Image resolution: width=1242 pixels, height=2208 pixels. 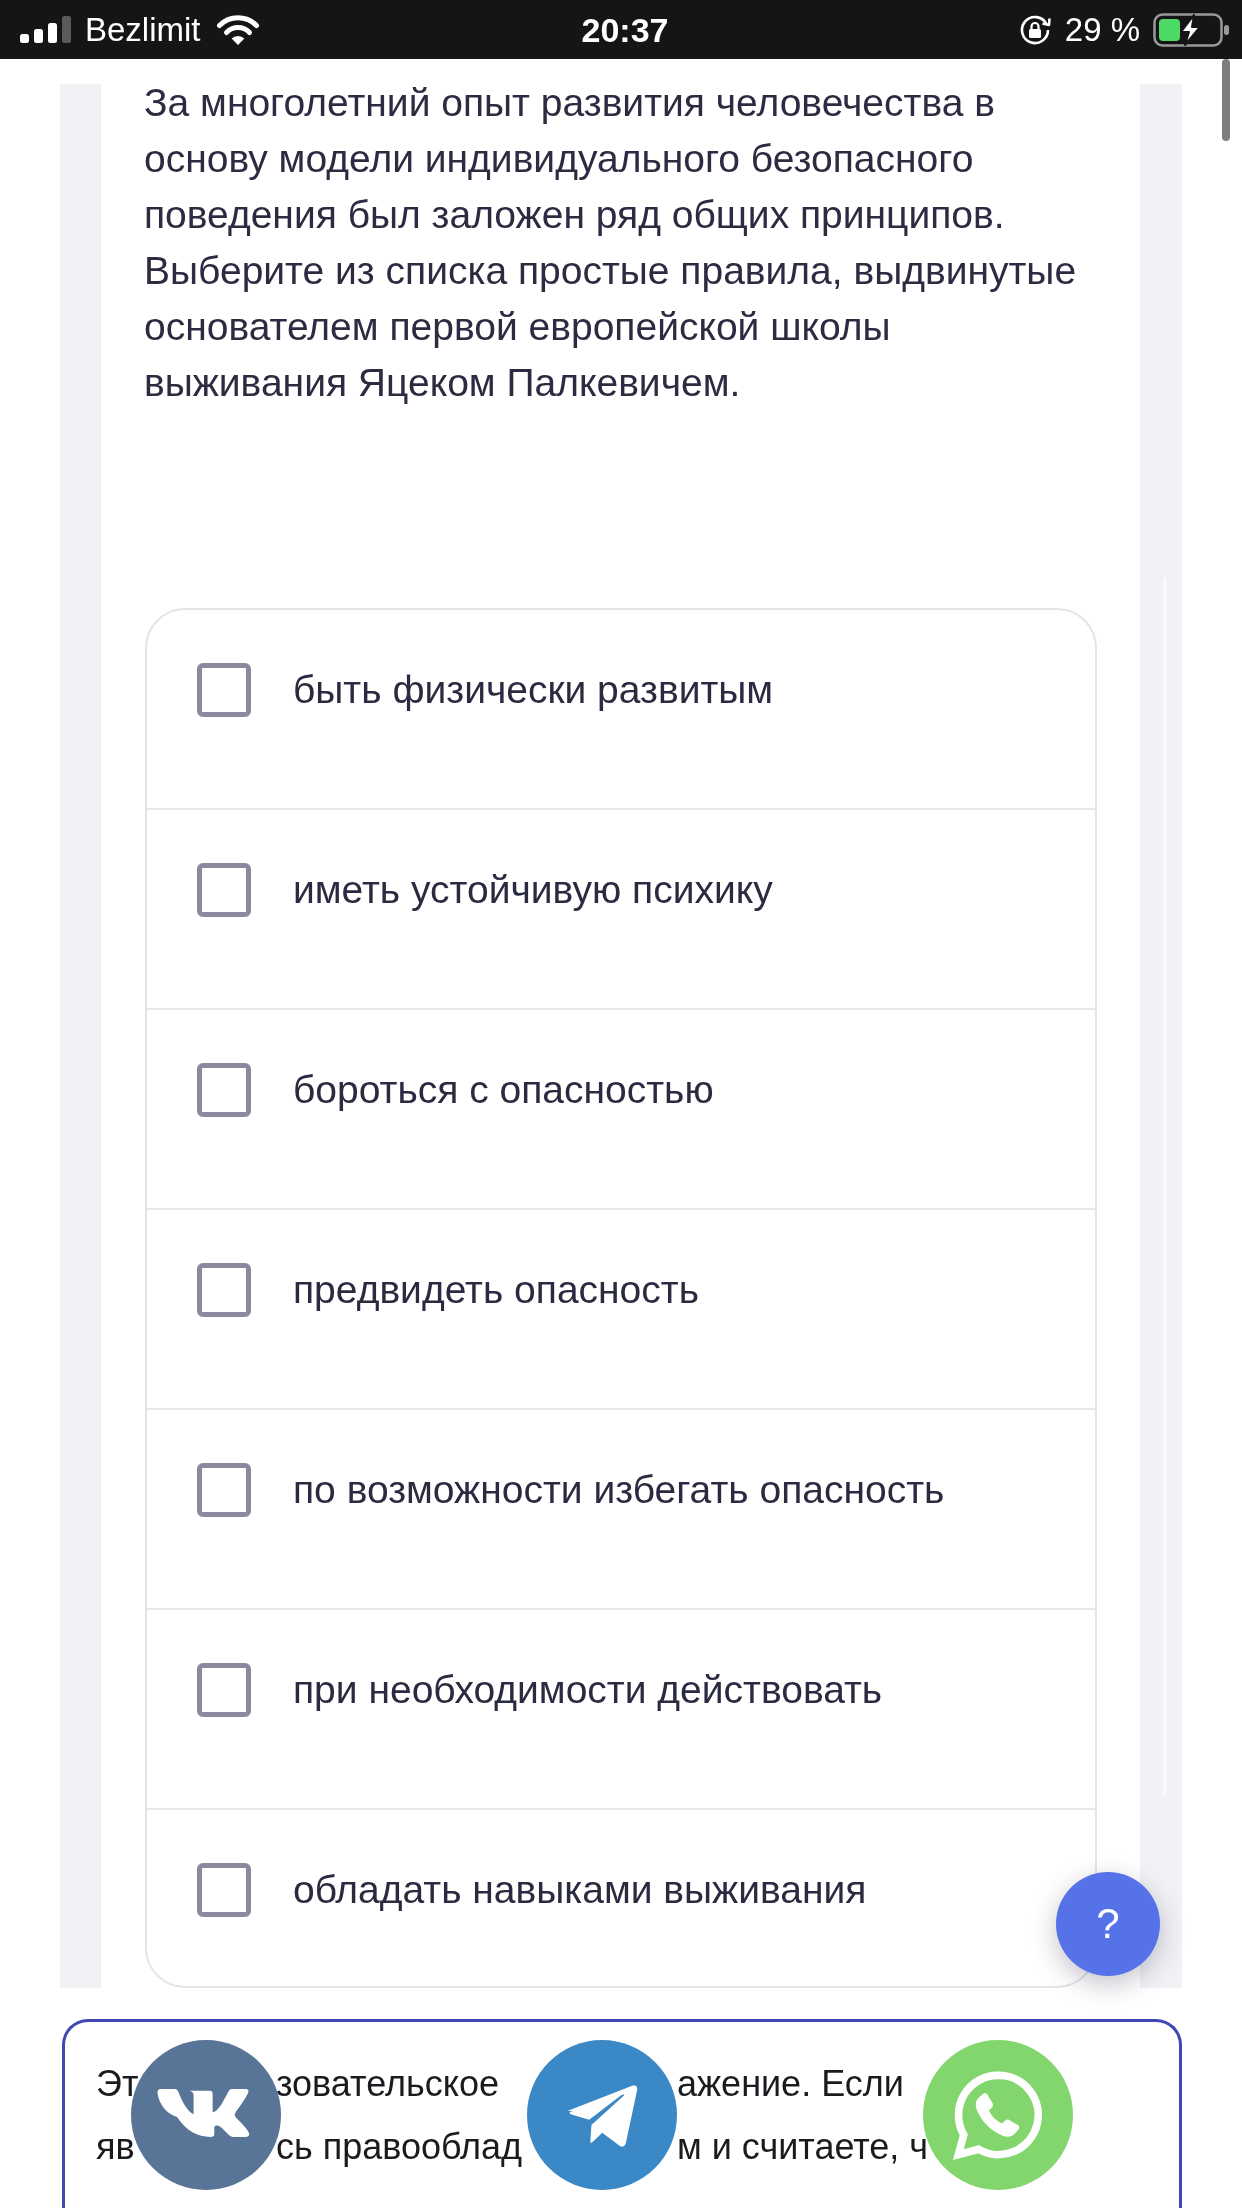 What do you see at coordinates (237, 29) in the screenshot?
I see `wifi-icon` at bounding box center [237, 29].